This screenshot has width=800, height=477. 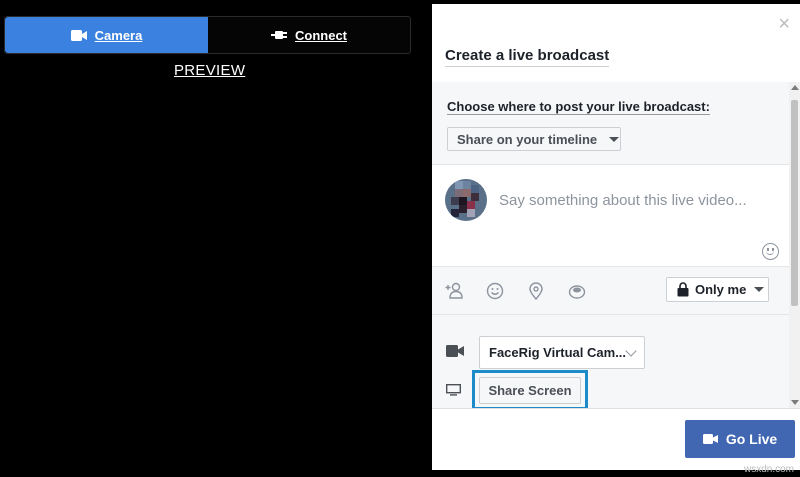 I want to click on share-destination-dropdown: Share on your timeline, so click(x=534, y=139).